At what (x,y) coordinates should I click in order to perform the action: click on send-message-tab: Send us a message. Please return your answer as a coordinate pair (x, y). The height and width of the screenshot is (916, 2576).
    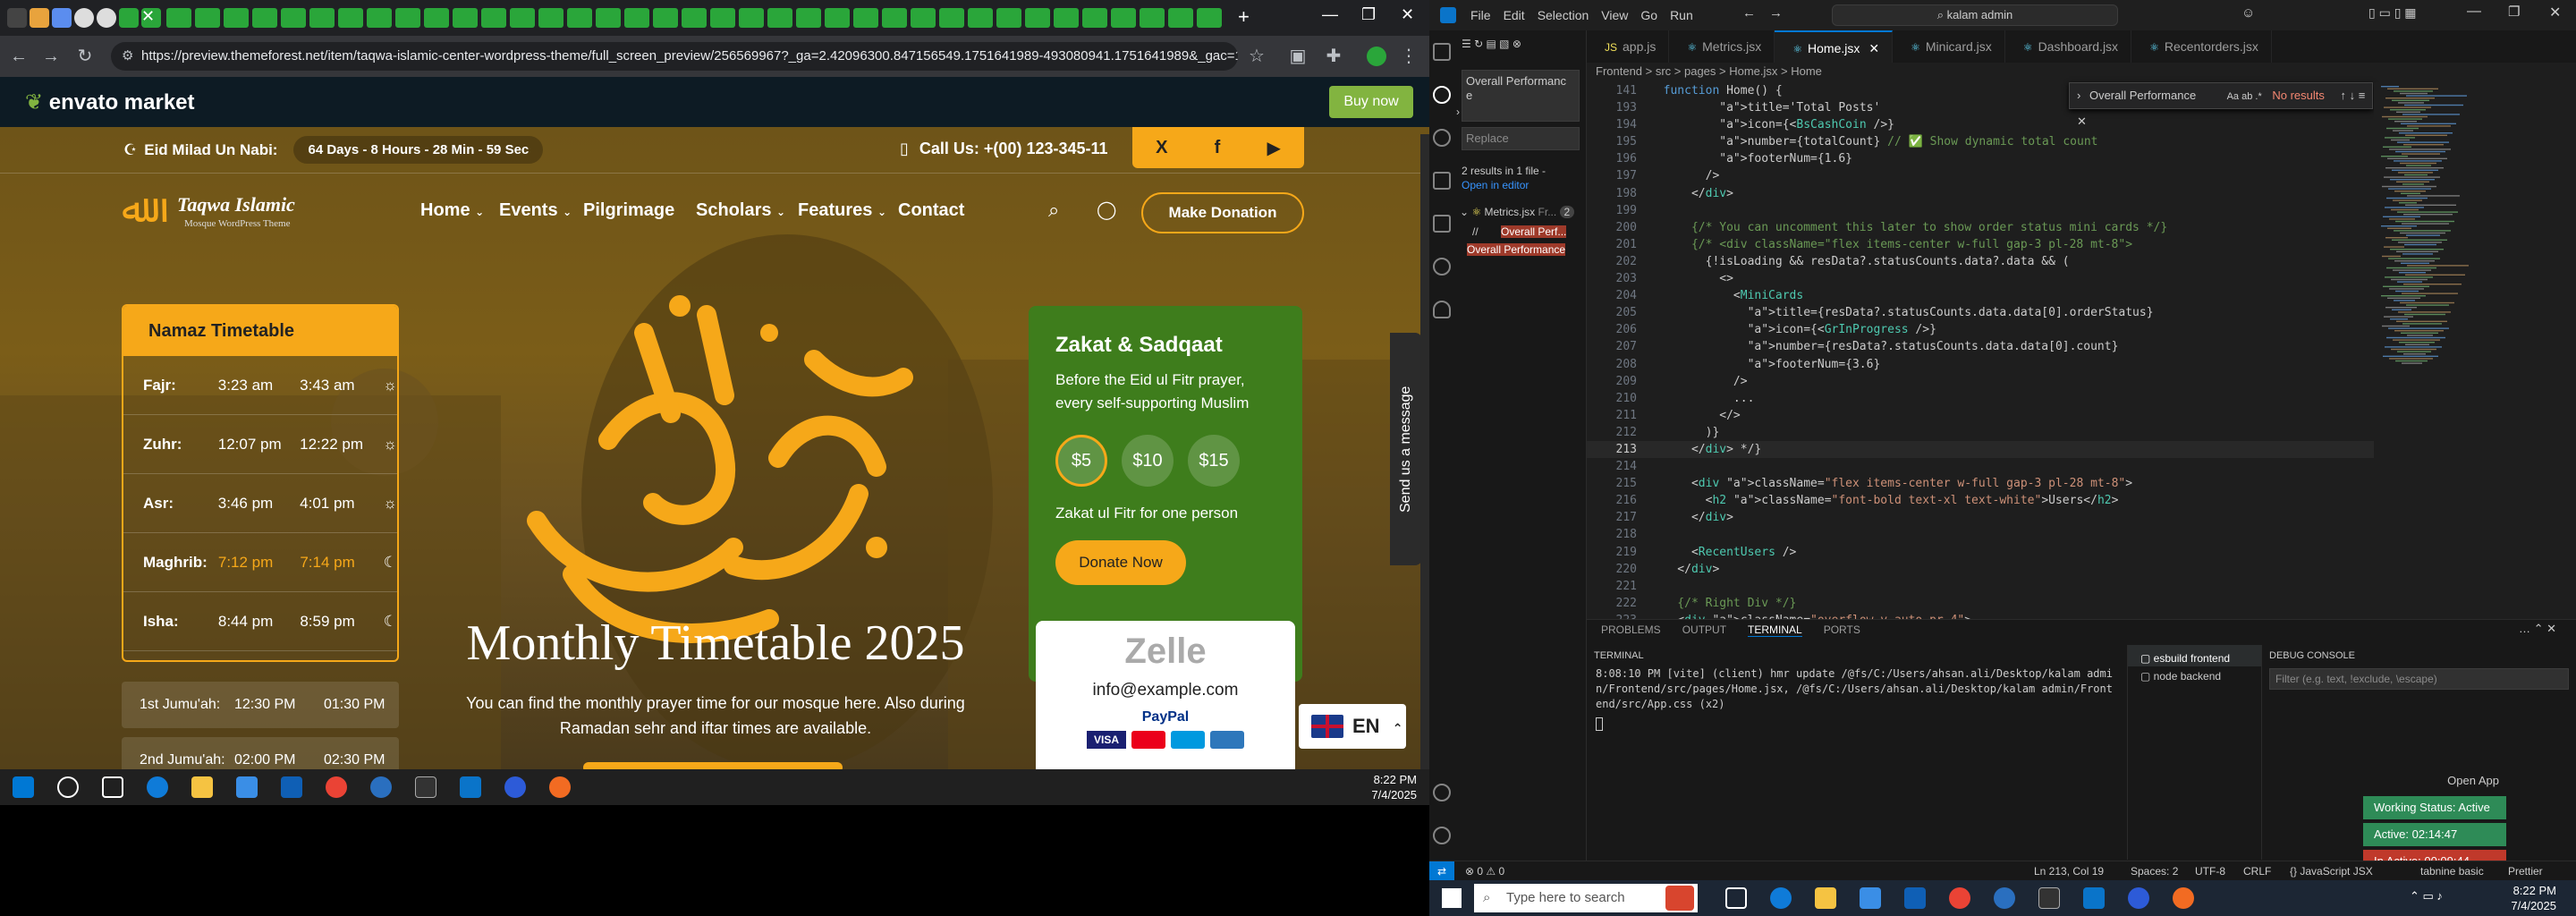
    Looking at the image, I should click on (1406, 449).